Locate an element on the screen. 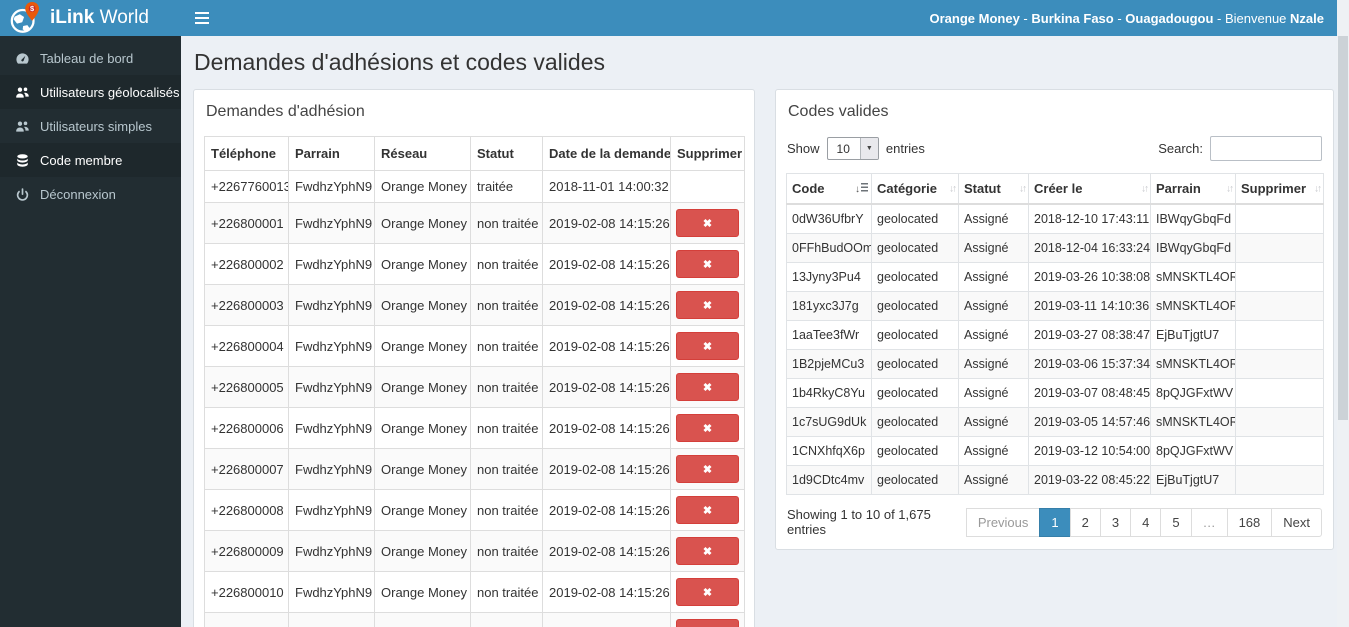  search-input is located at coordinates (1266, 148).